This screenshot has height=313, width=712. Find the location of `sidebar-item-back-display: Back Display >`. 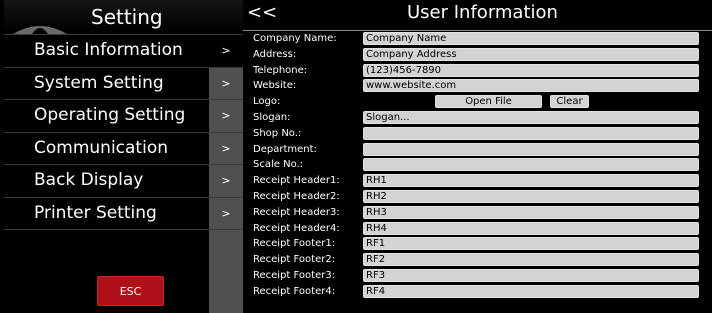

sidebar-item-back-display: Back Display > is located at coordinates (123, 181).